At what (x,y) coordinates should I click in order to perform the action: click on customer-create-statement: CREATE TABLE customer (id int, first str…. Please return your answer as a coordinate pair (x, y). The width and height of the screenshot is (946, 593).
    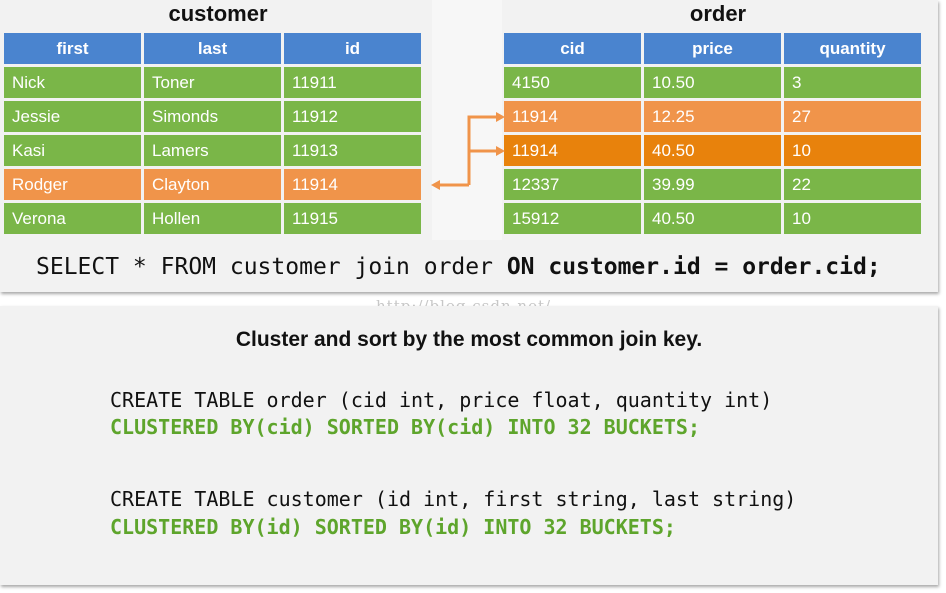
    Looking at the image, I should click on (453, 499).